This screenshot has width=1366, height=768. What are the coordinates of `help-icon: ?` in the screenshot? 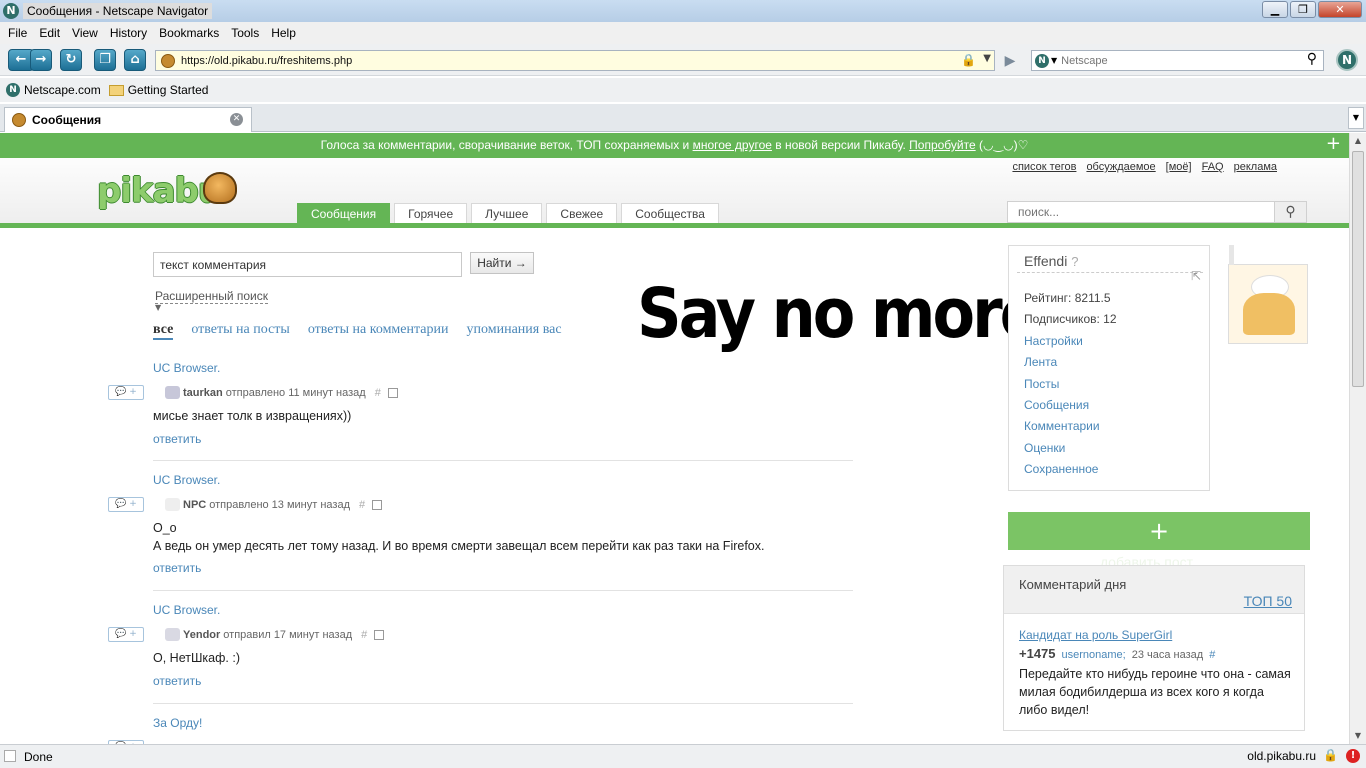 It's located at (1074, 261).